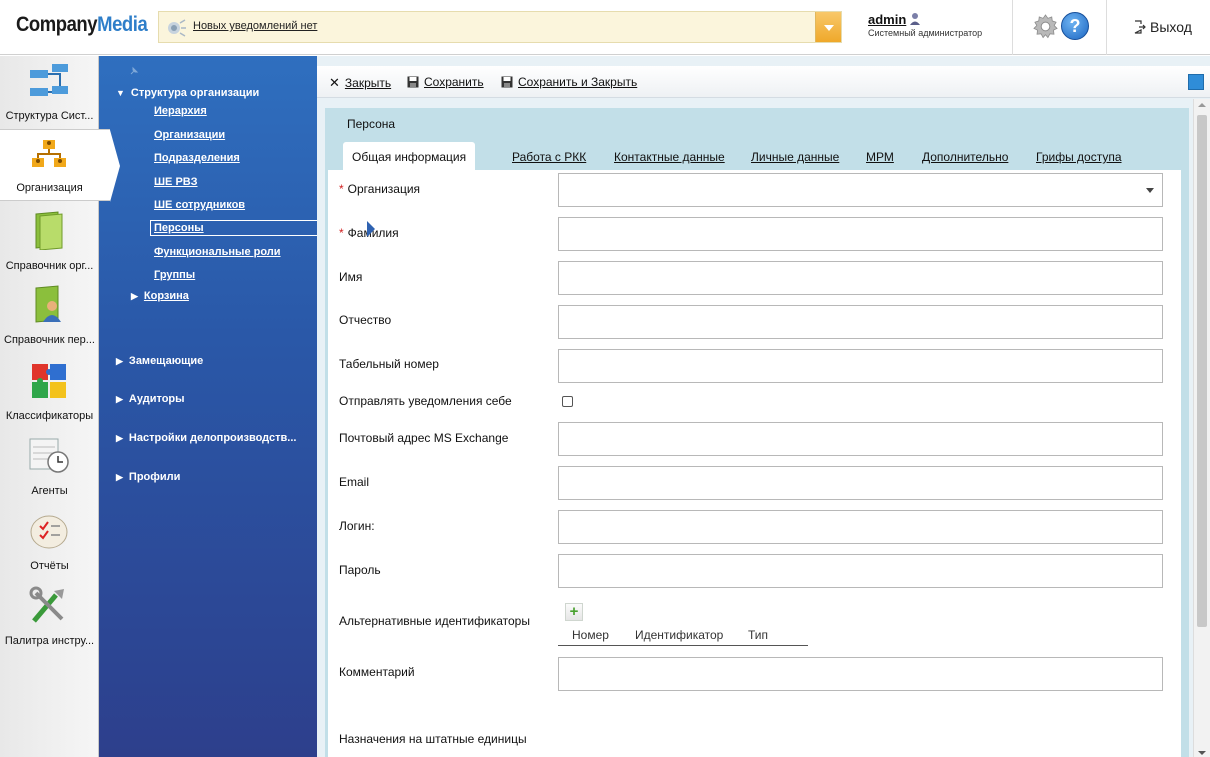  Describe the element at coordinates (341, 233) in the screenshot. I see `required-mark: *` at that location.